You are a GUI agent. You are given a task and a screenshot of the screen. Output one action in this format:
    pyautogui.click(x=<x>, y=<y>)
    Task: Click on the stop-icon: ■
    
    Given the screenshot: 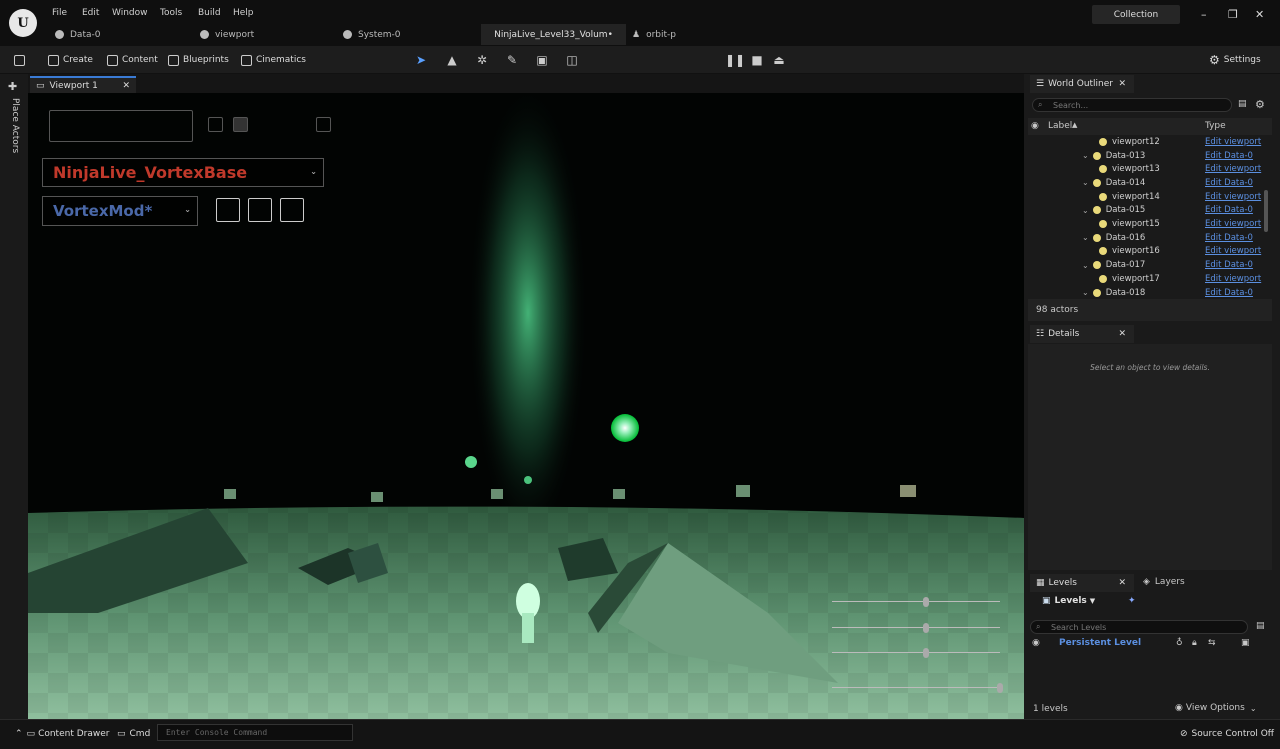 What is the action you would take?
    pyautogui.click(x=757, y=60)
    